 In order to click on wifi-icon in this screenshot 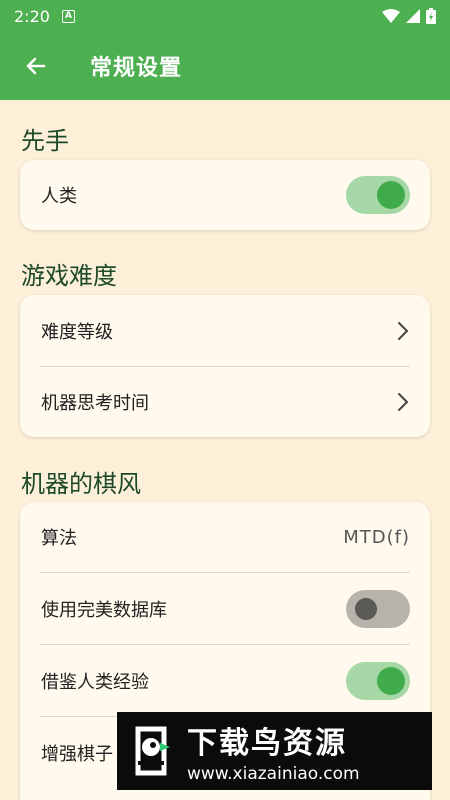, I will do `click(391, 16)`.